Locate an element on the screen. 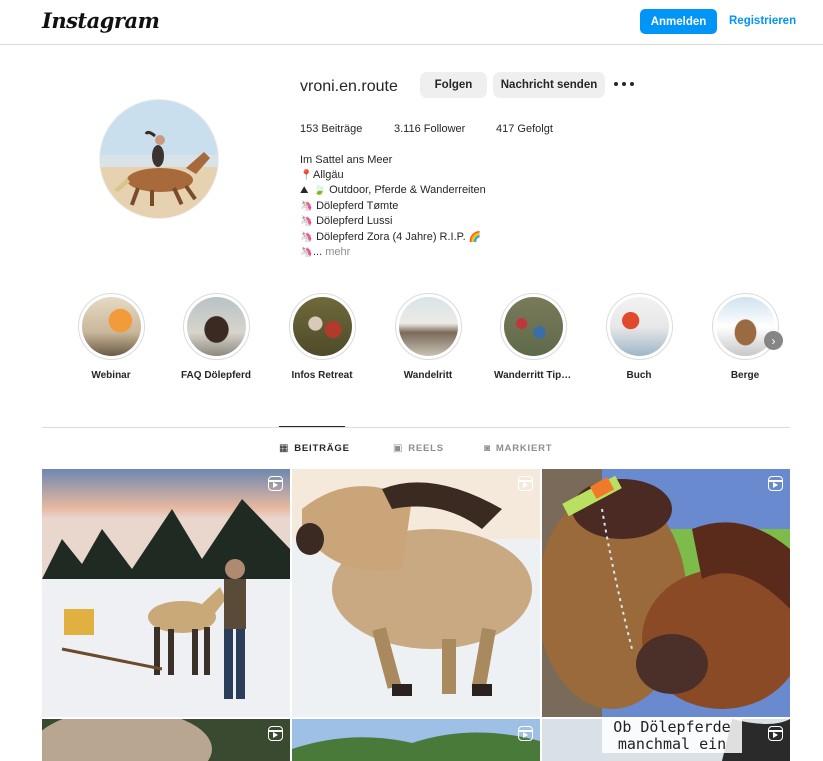  highlight-label: Webinar is located at coordinates (111, 375).